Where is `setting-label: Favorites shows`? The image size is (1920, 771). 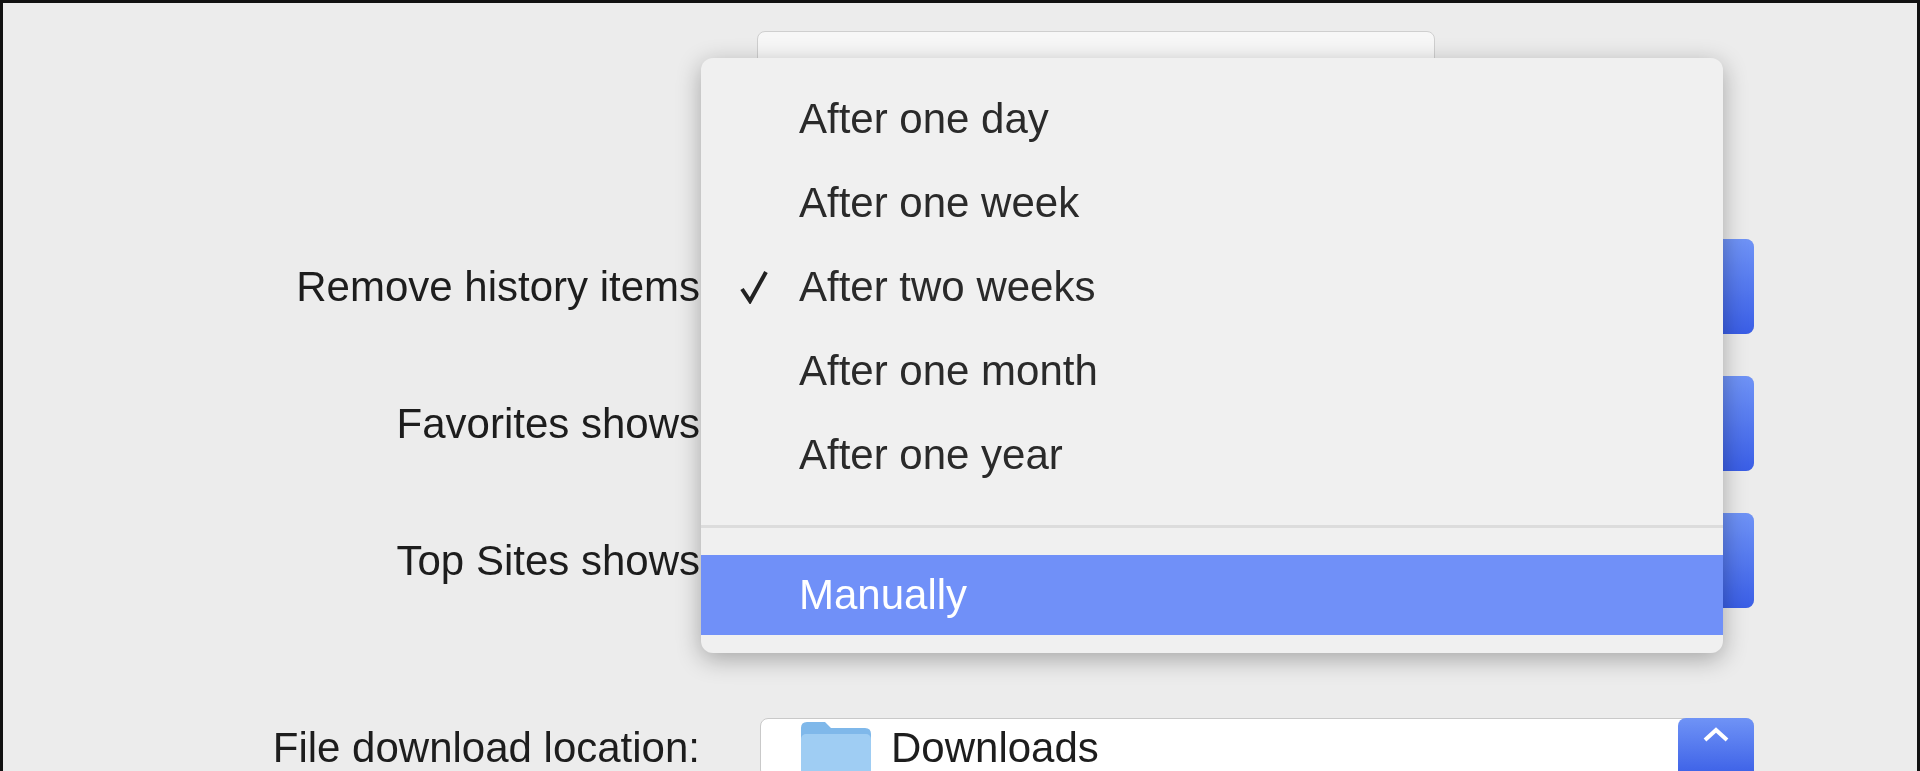
setting-label: Favorites shows is located at coordinates (548, 423).